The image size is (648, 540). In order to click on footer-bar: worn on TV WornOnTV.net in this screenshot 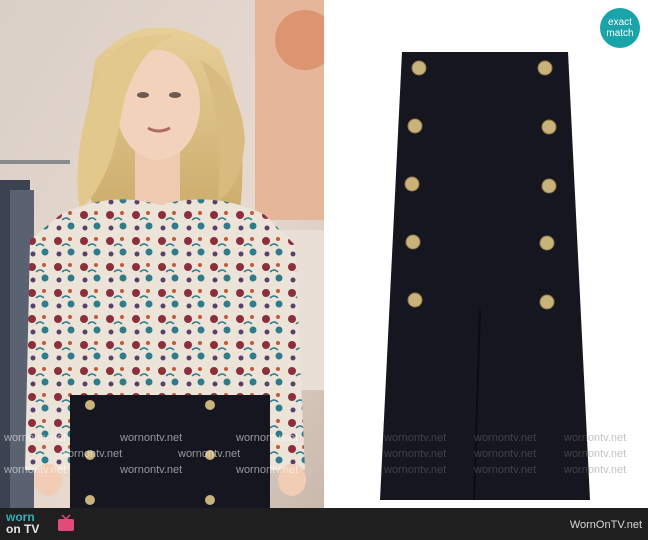, I will do `click(324, 524)`.